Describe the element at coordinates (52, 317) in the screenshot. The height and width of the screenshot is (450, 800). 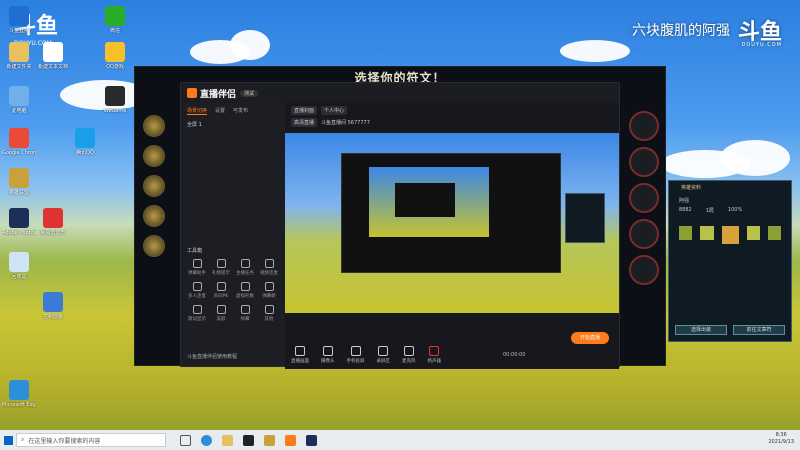
I see `desktop-icon-label: 控制面板` at that location.